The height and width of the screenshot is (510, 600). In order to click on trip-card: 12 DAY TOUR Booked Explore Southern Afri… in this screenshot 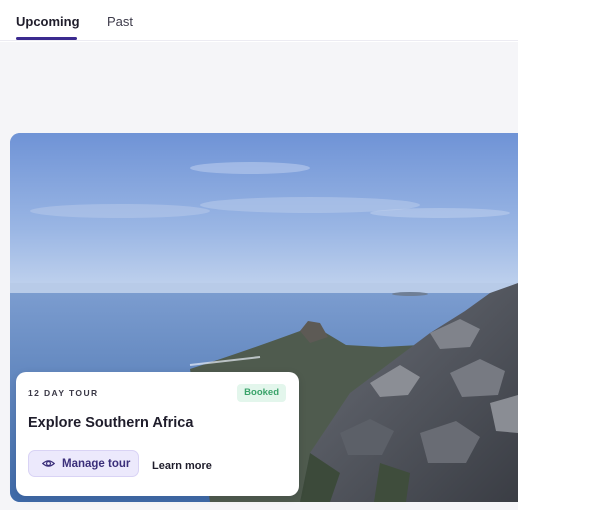, I will do `click(157, 434)`.